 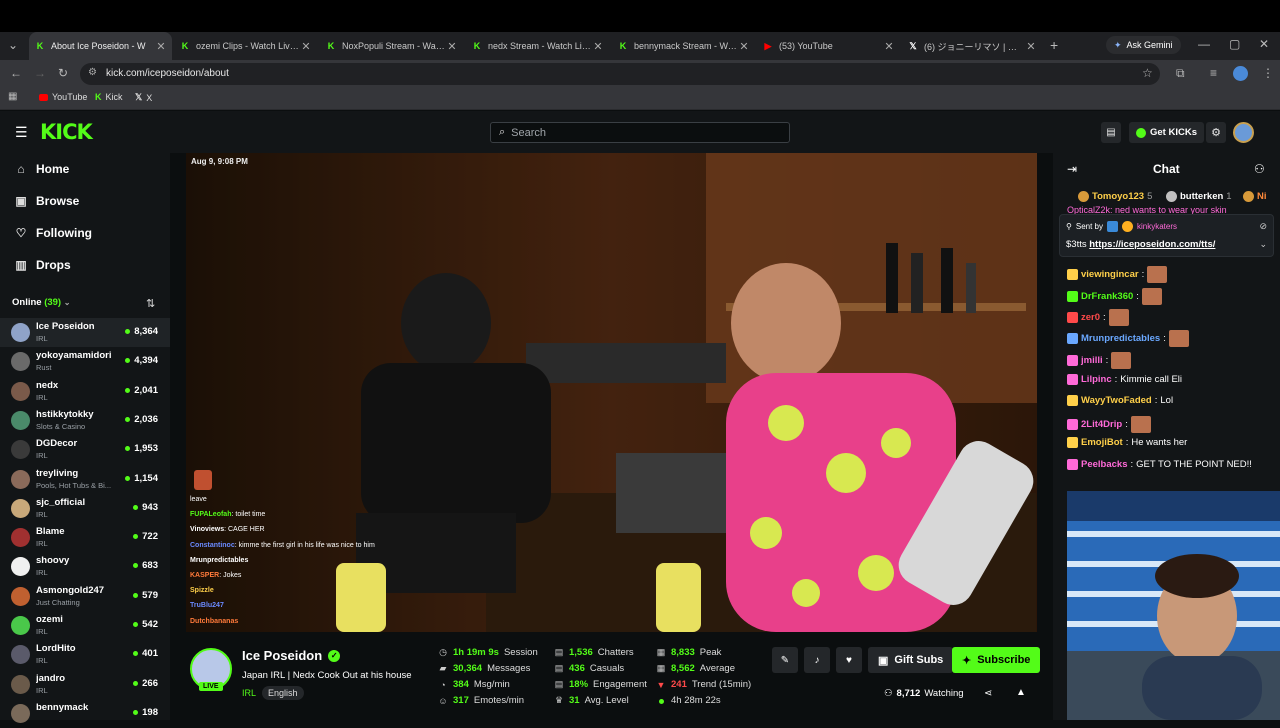 I want to click on bookmark-kick: K Kick, so click(x=109, y=97).